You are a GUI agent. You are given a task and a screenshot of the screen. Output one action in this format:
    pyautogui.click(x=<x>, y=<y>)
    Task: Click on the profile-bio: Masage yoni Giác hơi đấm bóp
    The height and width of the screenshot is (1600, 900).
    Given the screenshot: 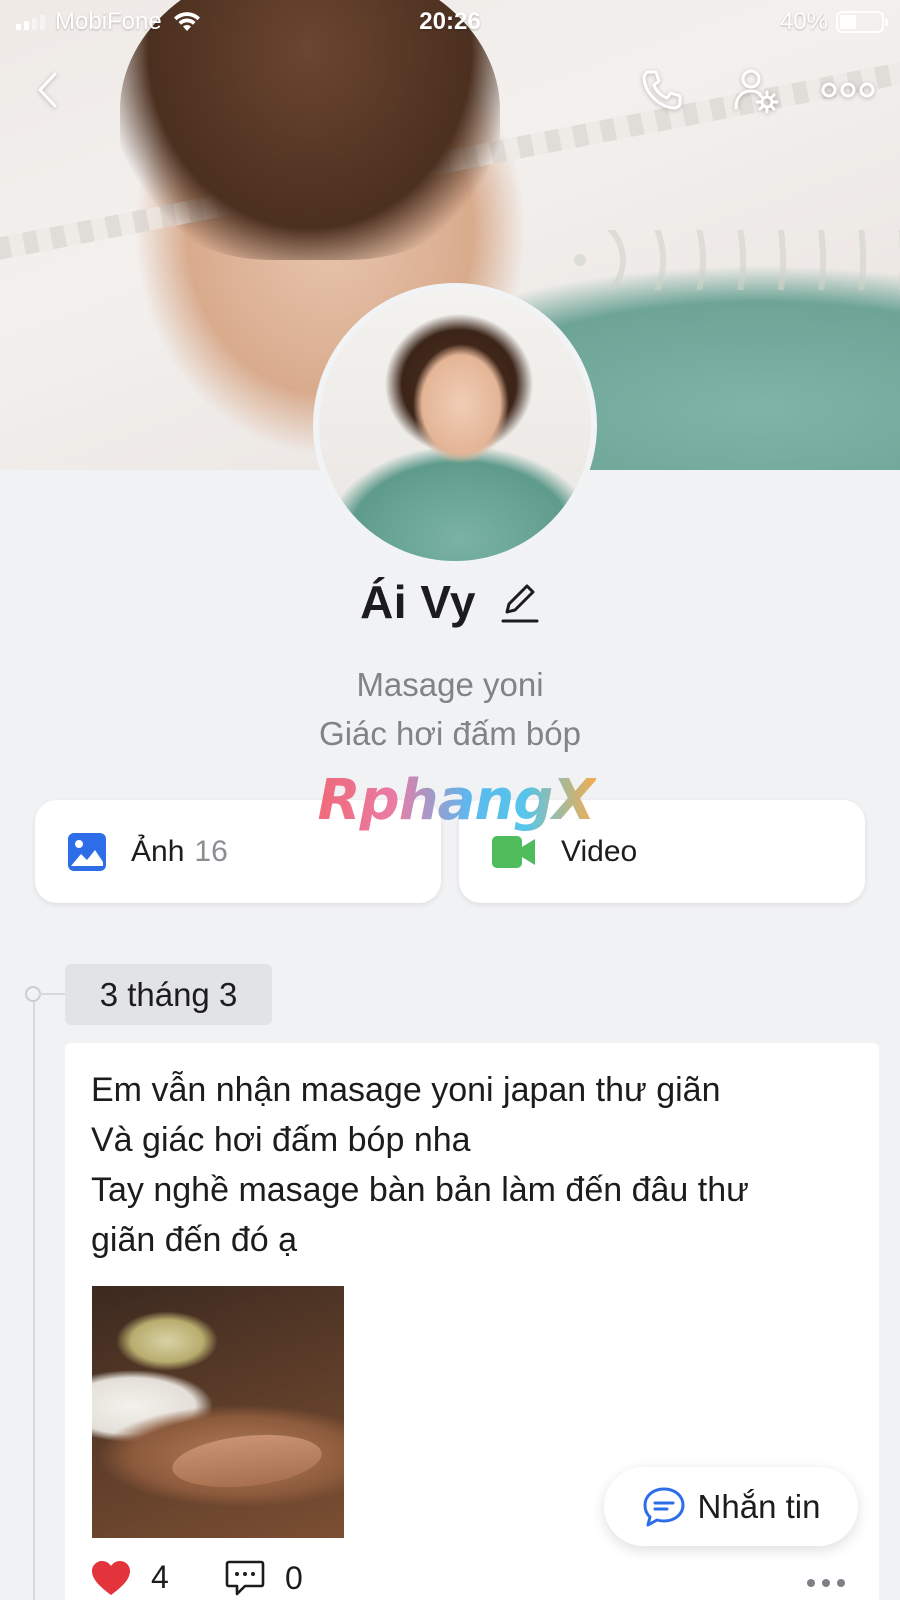 What is the action you would take?
    pyautogui.click(x=450, y=709)
    